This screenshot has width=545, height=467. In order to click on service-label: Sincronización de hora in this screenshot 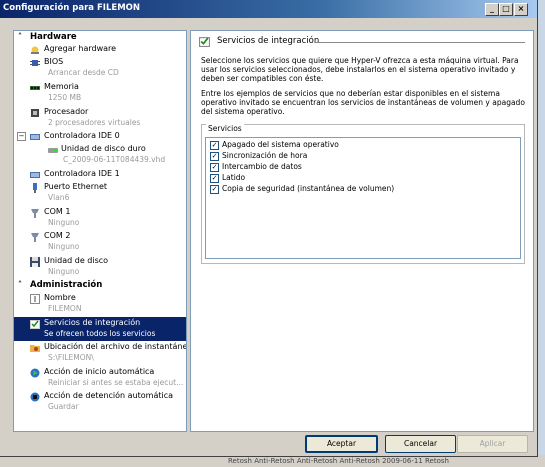, I will do `click(265, 155)`.